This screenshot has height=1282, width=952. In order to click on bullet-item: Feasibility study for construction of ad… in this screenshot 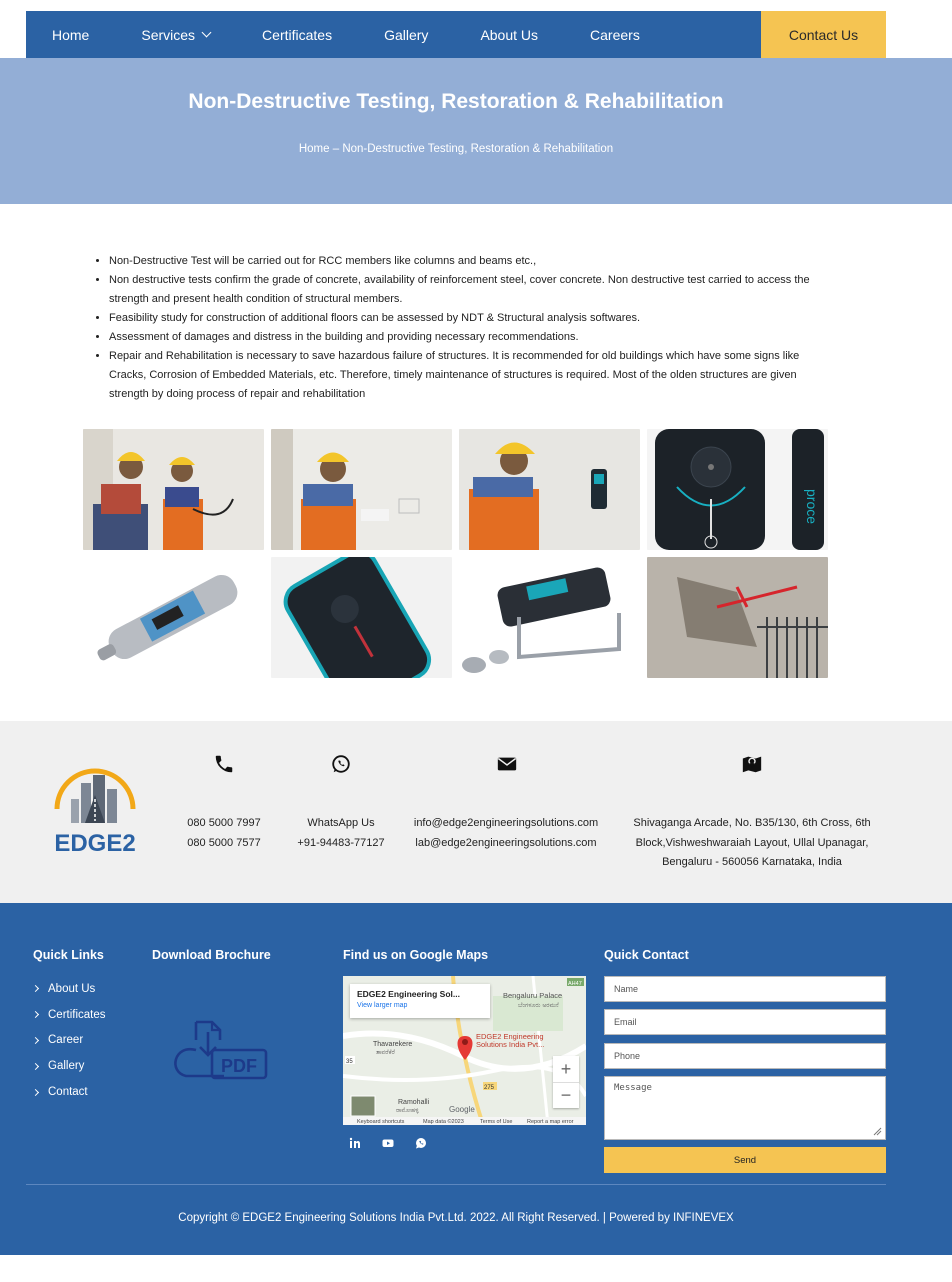, I will do `click(469, 318)`.